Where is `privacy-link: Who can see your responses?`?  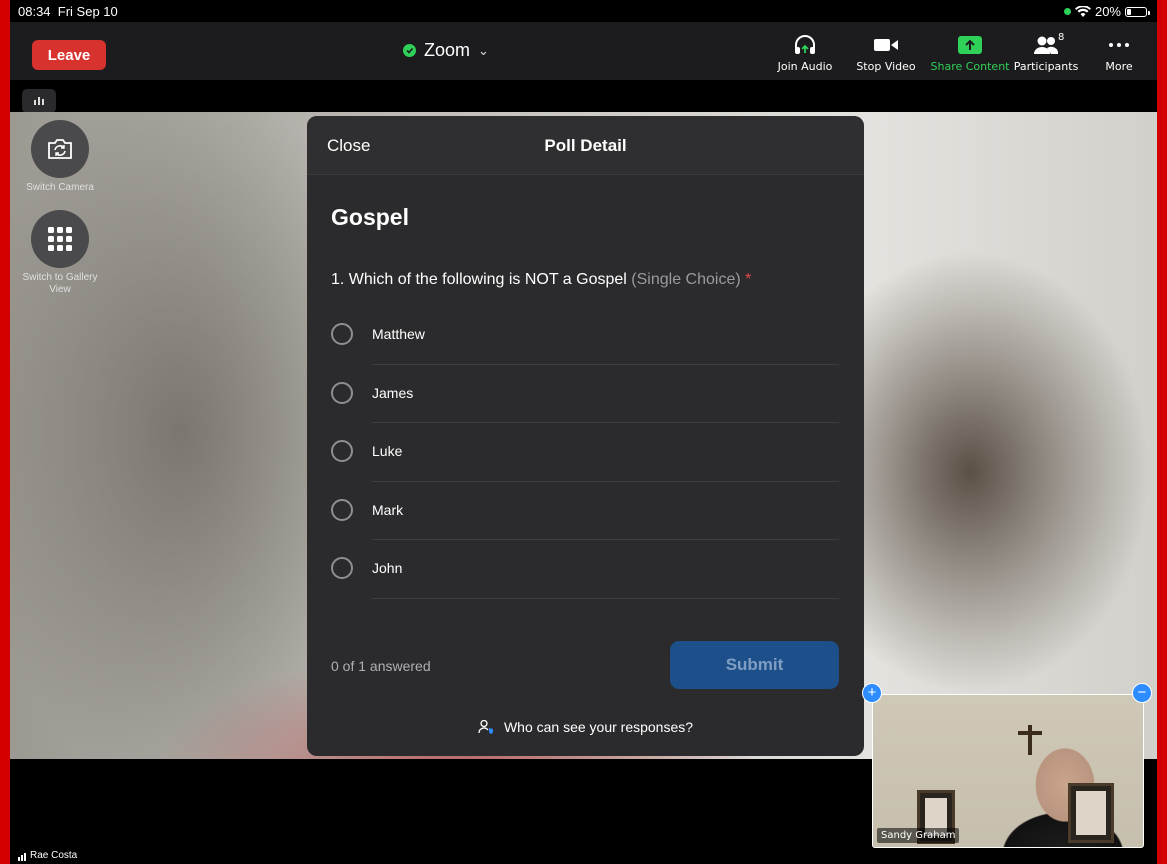 privacy-link: Who can see your responses? is located at coordinates (585, 727).